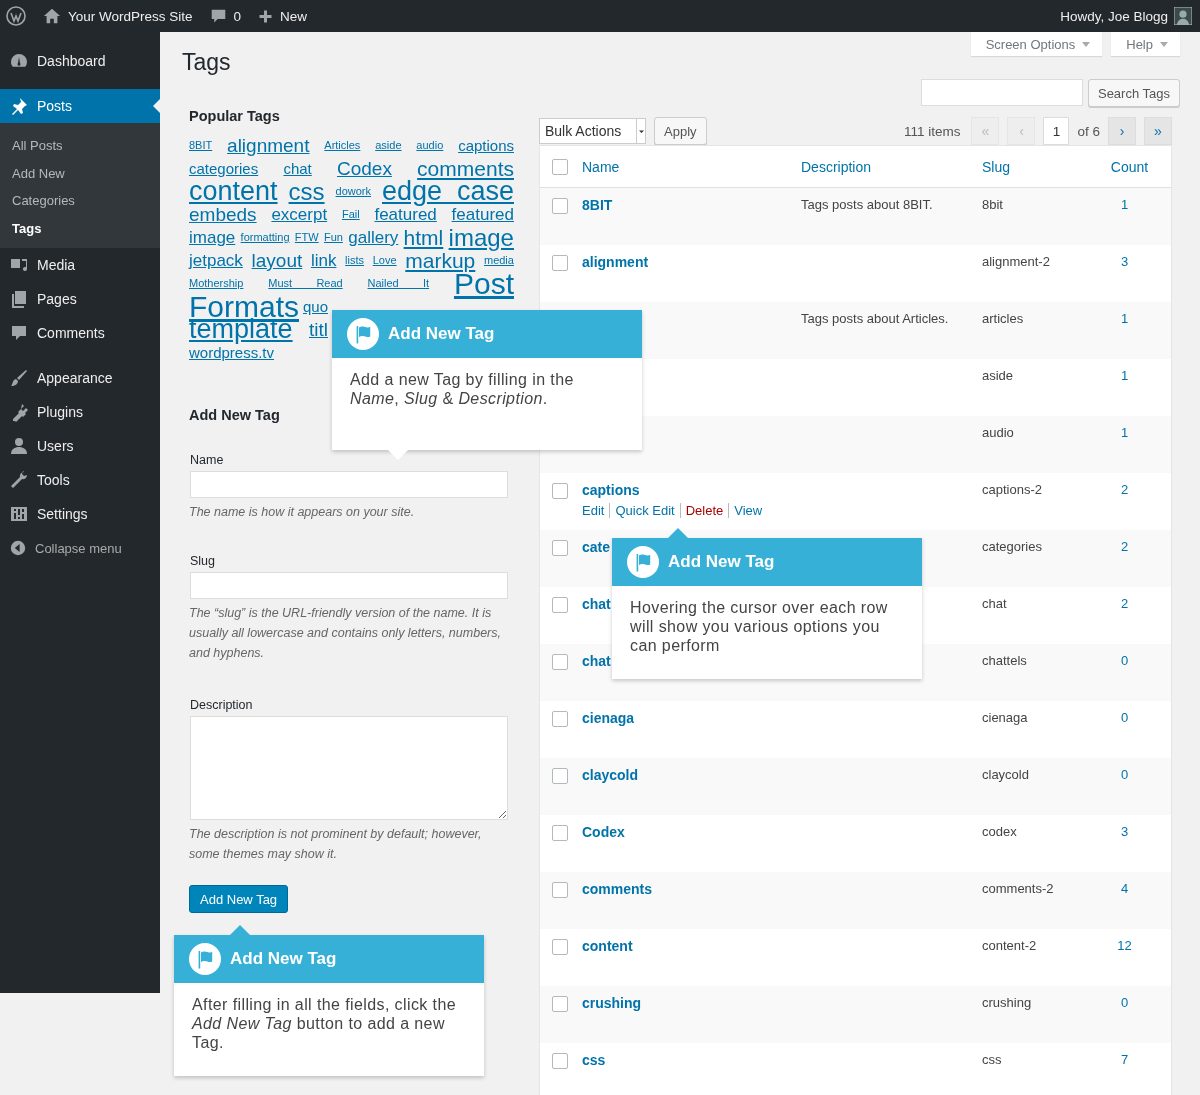 This screenshot has height=1095, width=1200. I want to click on tag-link: audio, so click(430, 145).